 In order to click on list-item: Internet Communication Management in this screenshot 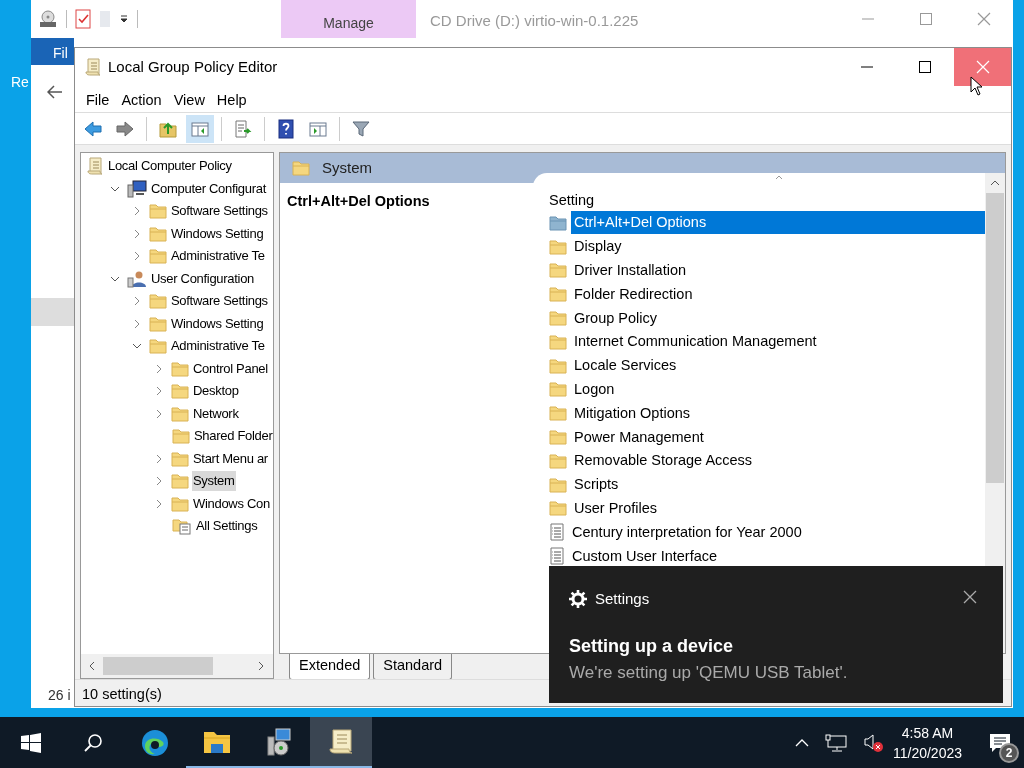, I will do `click(778, 342)`.